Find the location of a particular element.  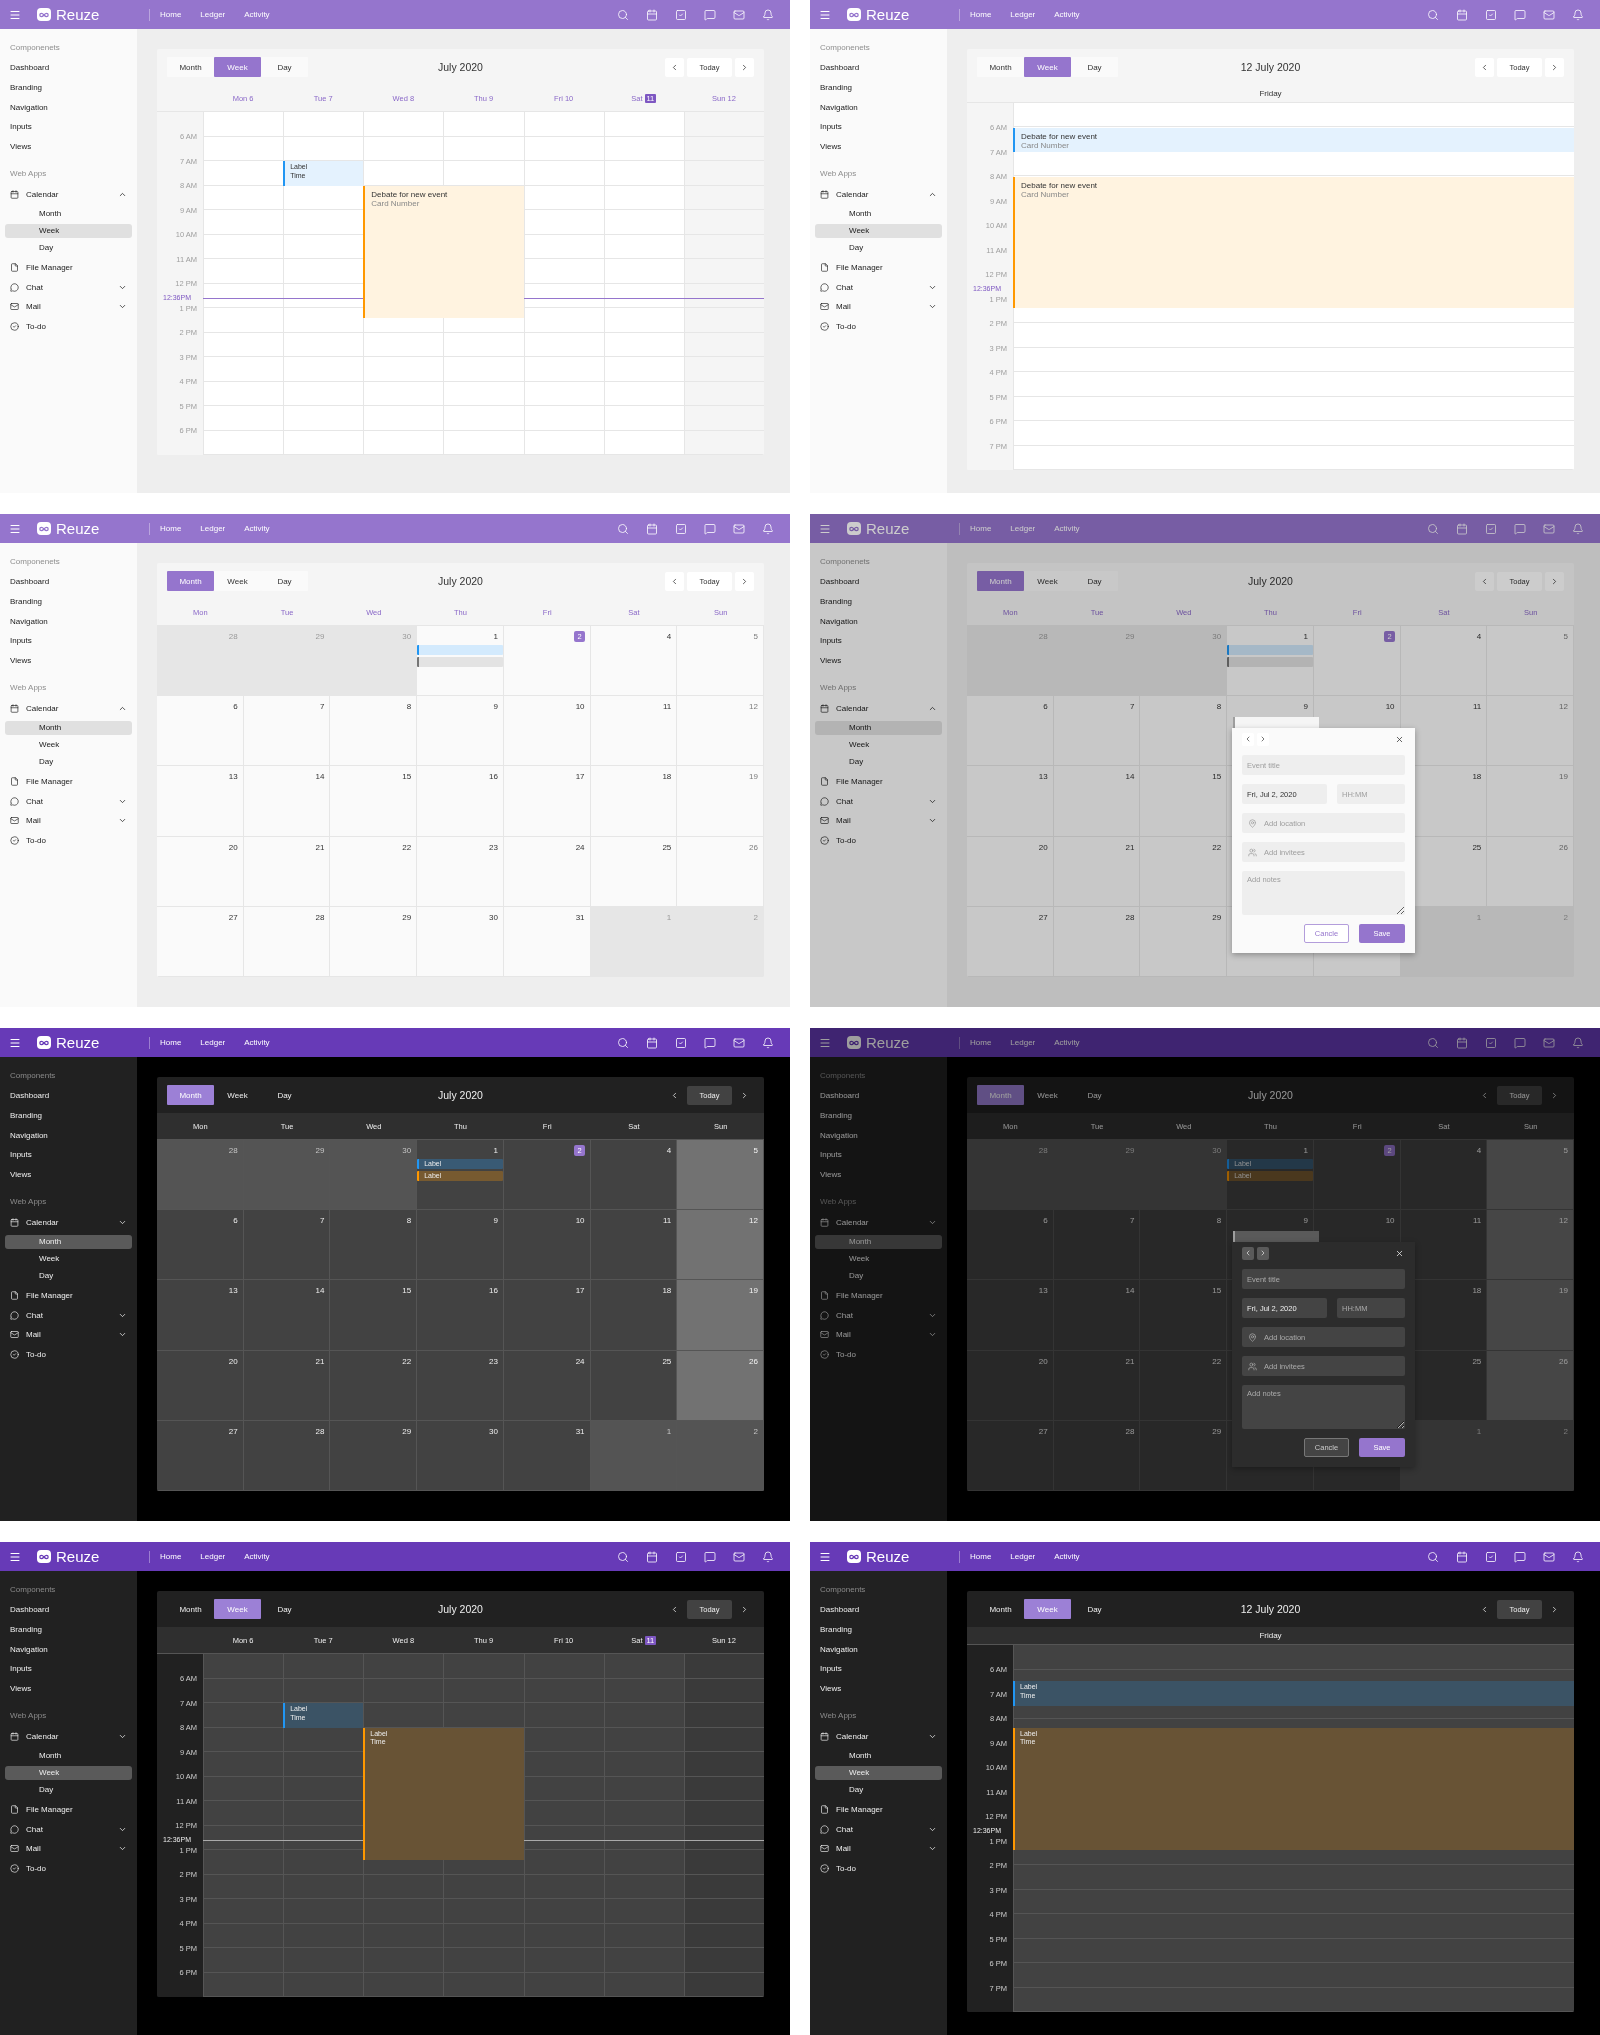

day-cell: 11 is located at coordinates (634, 731).